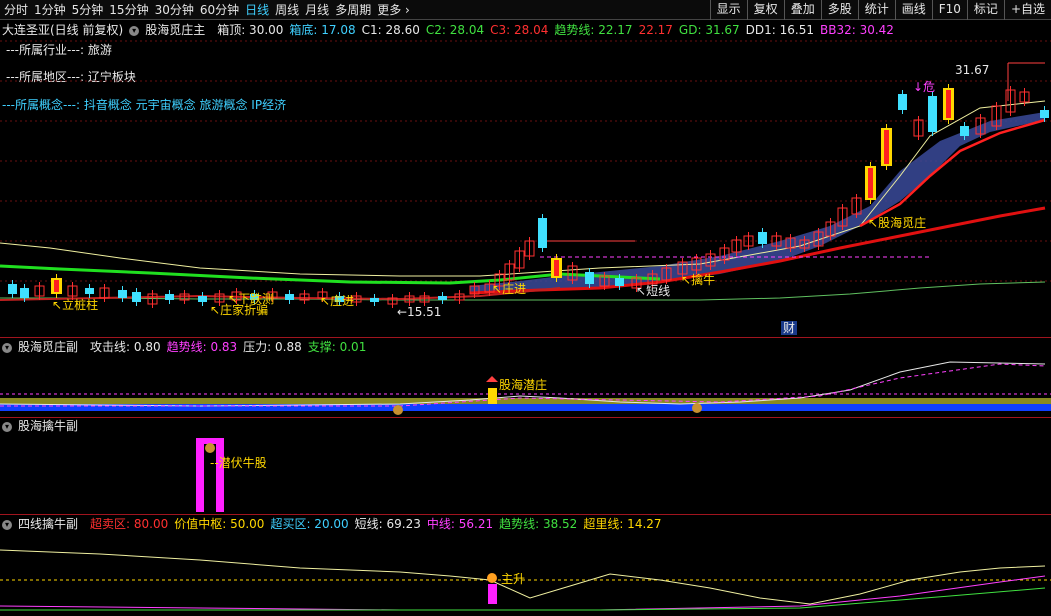  Describe the element at coordinates (219, 10) in the screenshot. I see `period-tab-5: 60分钟` at that location.